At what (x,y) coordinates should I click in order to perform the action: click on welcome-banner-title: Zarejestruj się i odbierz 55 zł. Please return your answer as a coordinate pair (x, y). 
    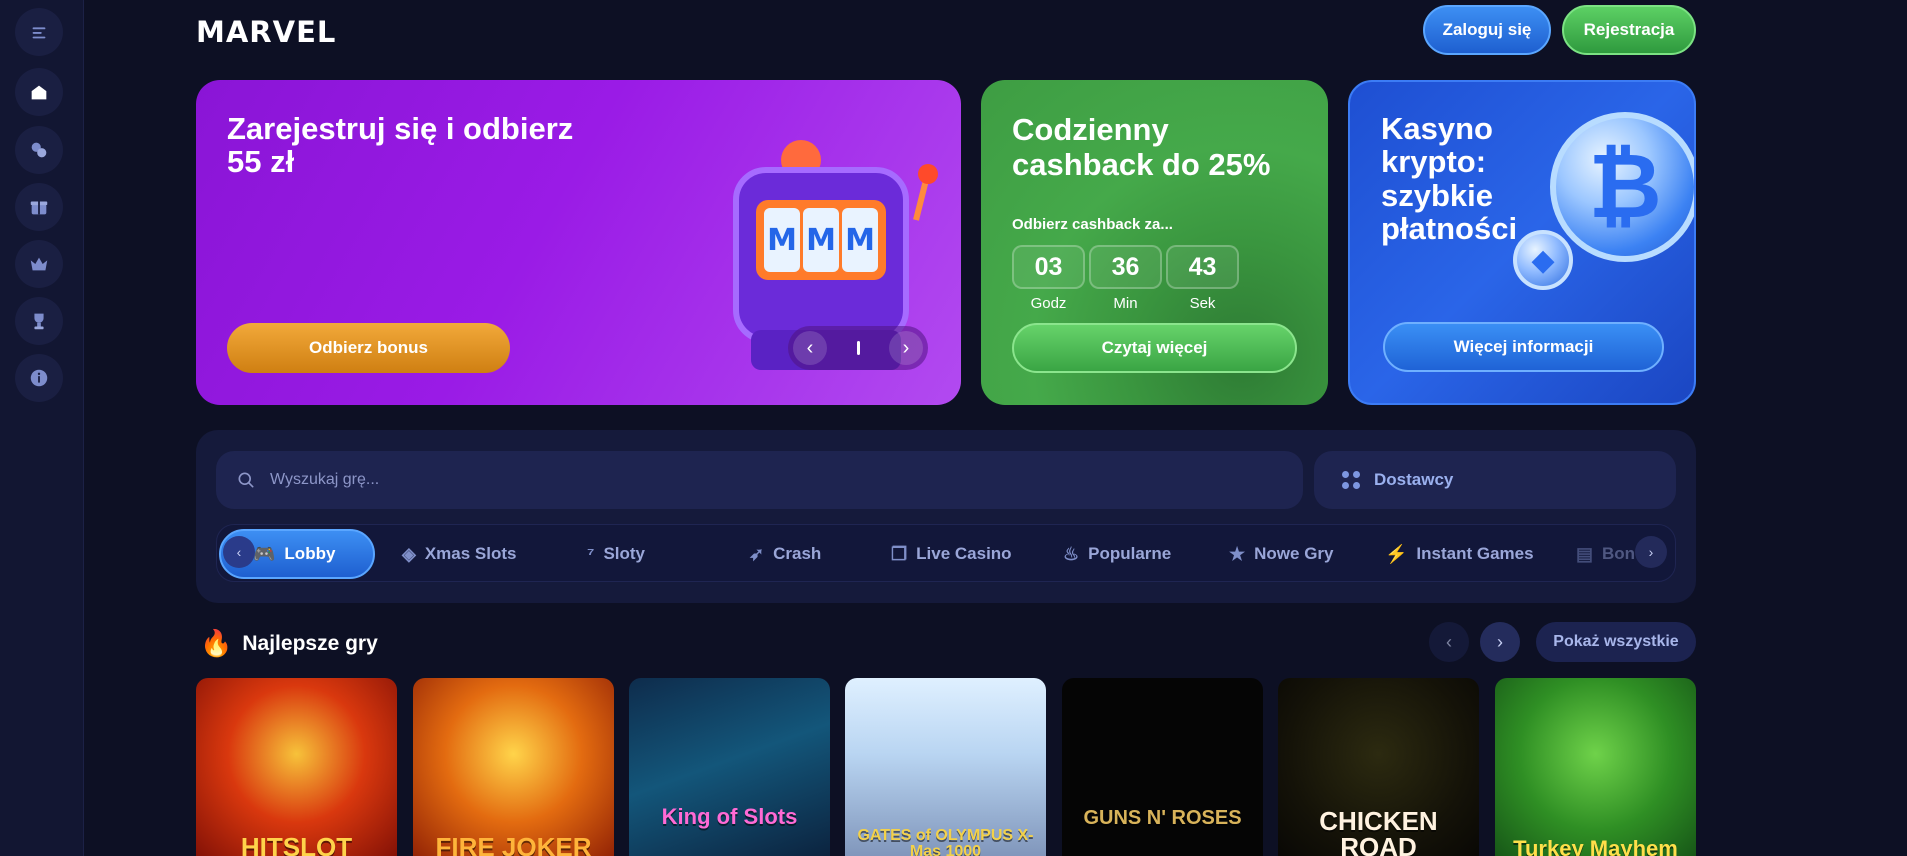
    Looking at the image, I should click on (400, 145).